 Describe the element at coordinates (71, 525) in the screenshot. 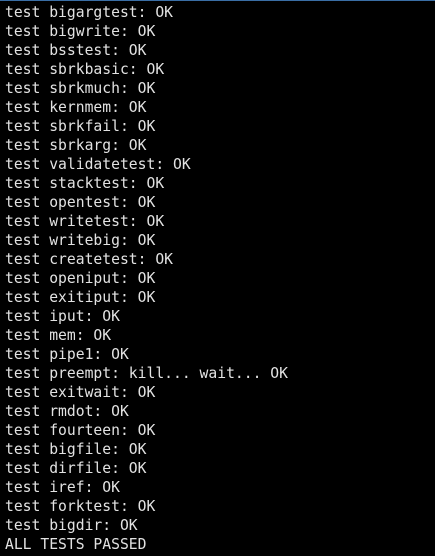

I see `test-result-line: test bigdir: OK` at that location.